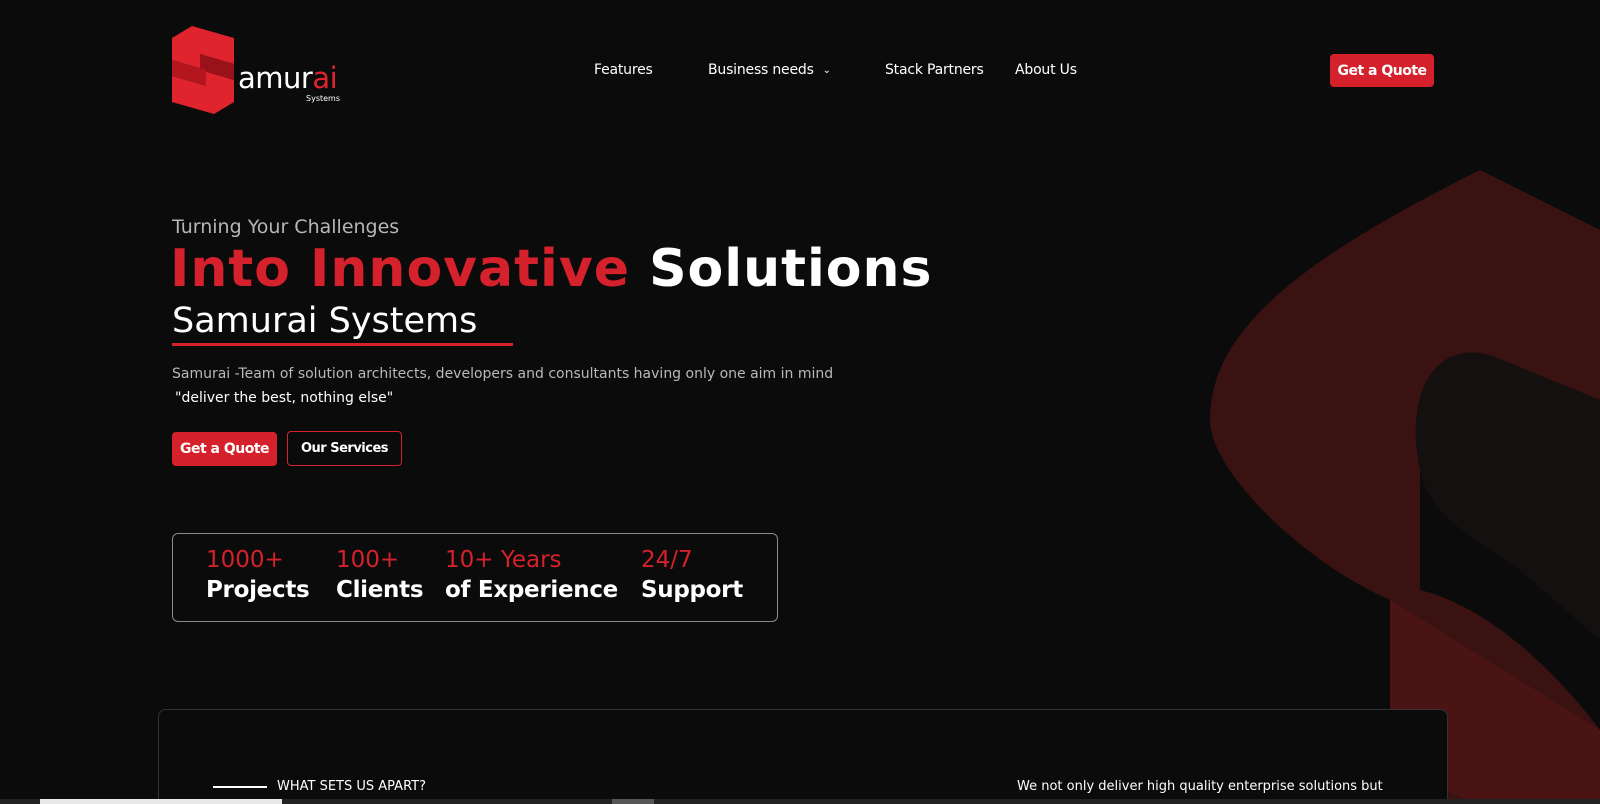 The width and height of the screenshot is (1600, 804). I want to click on hero-underline, so click(342, 344).